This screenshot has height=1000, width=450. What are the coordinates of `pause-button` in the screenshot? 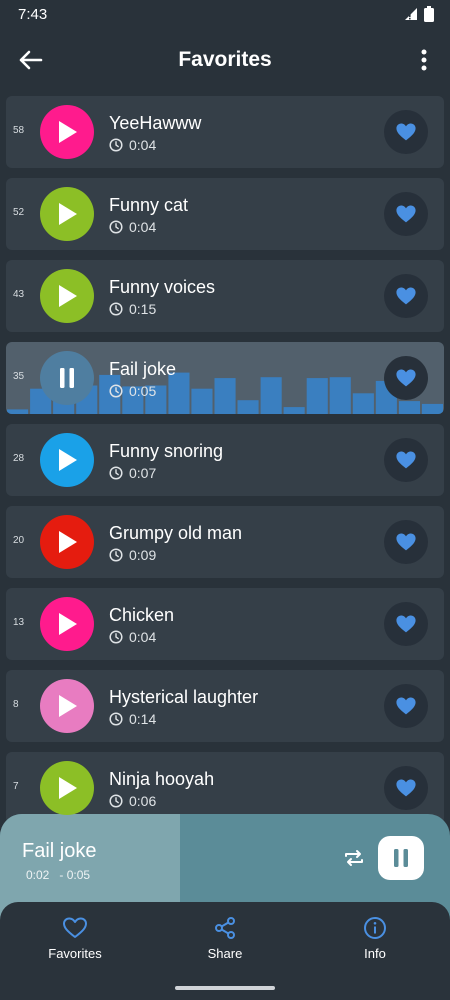 It's located at (67, 378).